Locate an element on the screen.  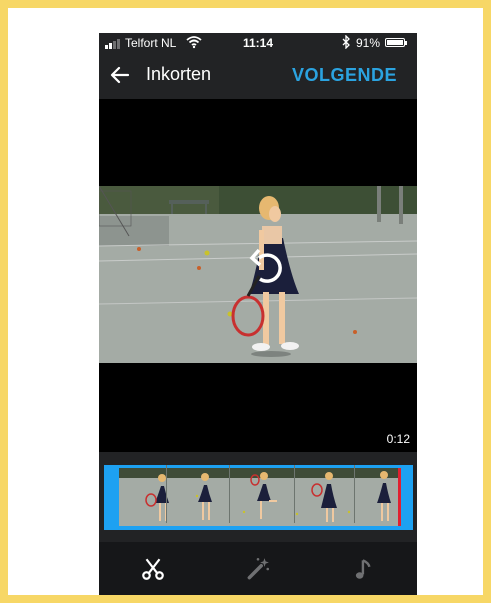
trim-timeline is located at coordinates (258, 497).